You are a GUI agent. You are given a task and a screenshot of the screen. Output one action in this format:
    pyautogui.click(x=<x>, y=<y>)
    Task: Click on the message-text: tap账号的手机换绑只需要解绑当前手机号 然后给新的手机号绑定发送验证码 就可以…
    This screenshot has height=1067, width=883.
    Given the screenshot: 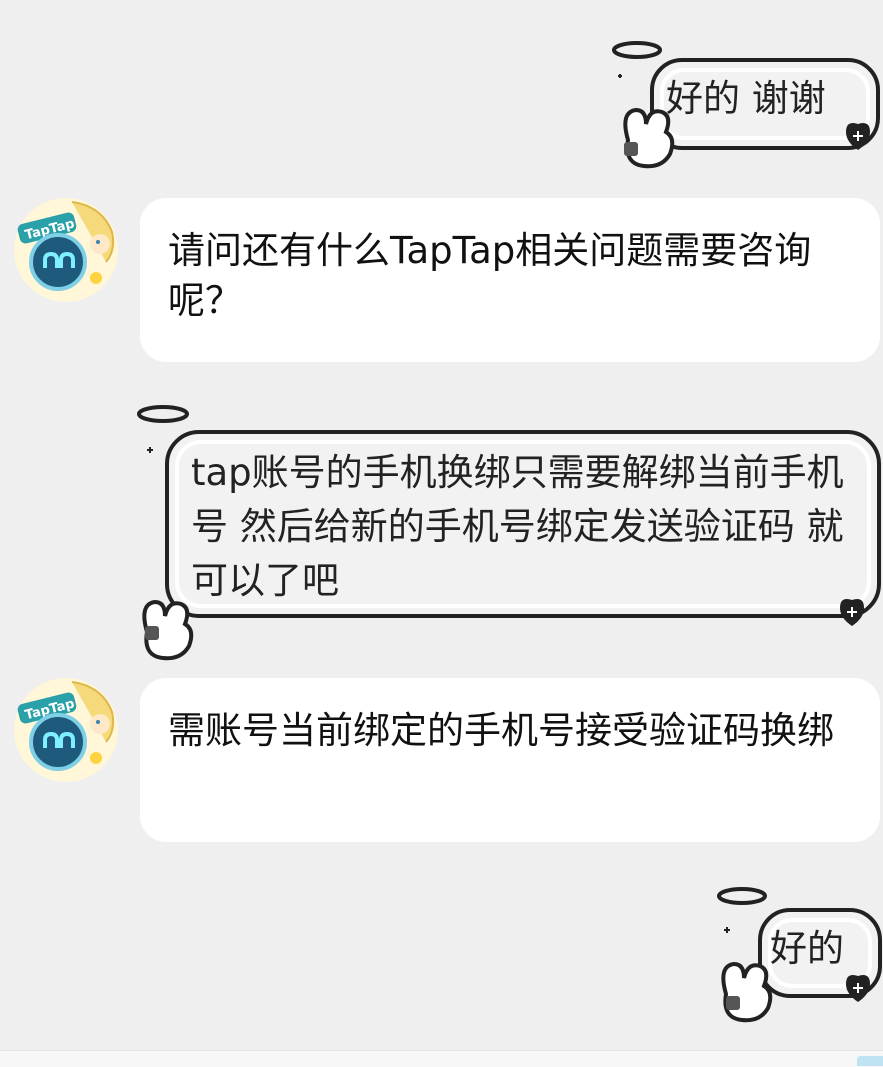 What is the action you would take?
    pyautogui.click(x=517, y=526)
    